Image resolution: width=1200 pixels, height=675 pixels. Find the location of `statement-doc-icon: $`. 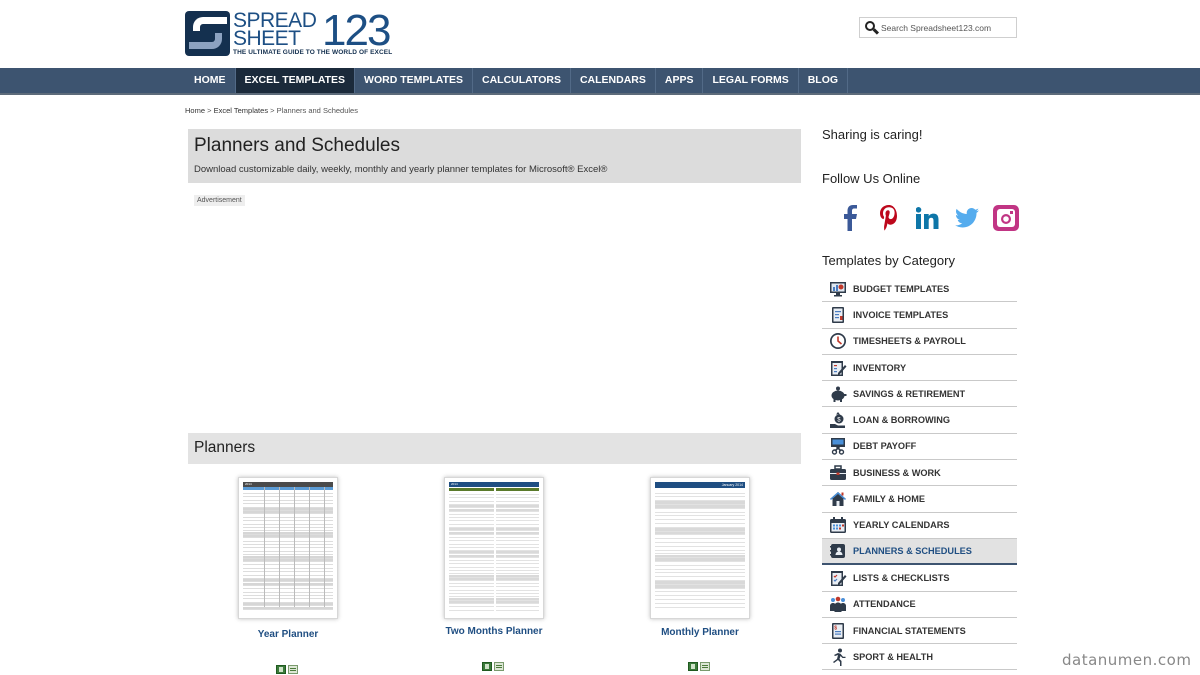

statement-doc-icon: $ is located at coordinates (838, 631).